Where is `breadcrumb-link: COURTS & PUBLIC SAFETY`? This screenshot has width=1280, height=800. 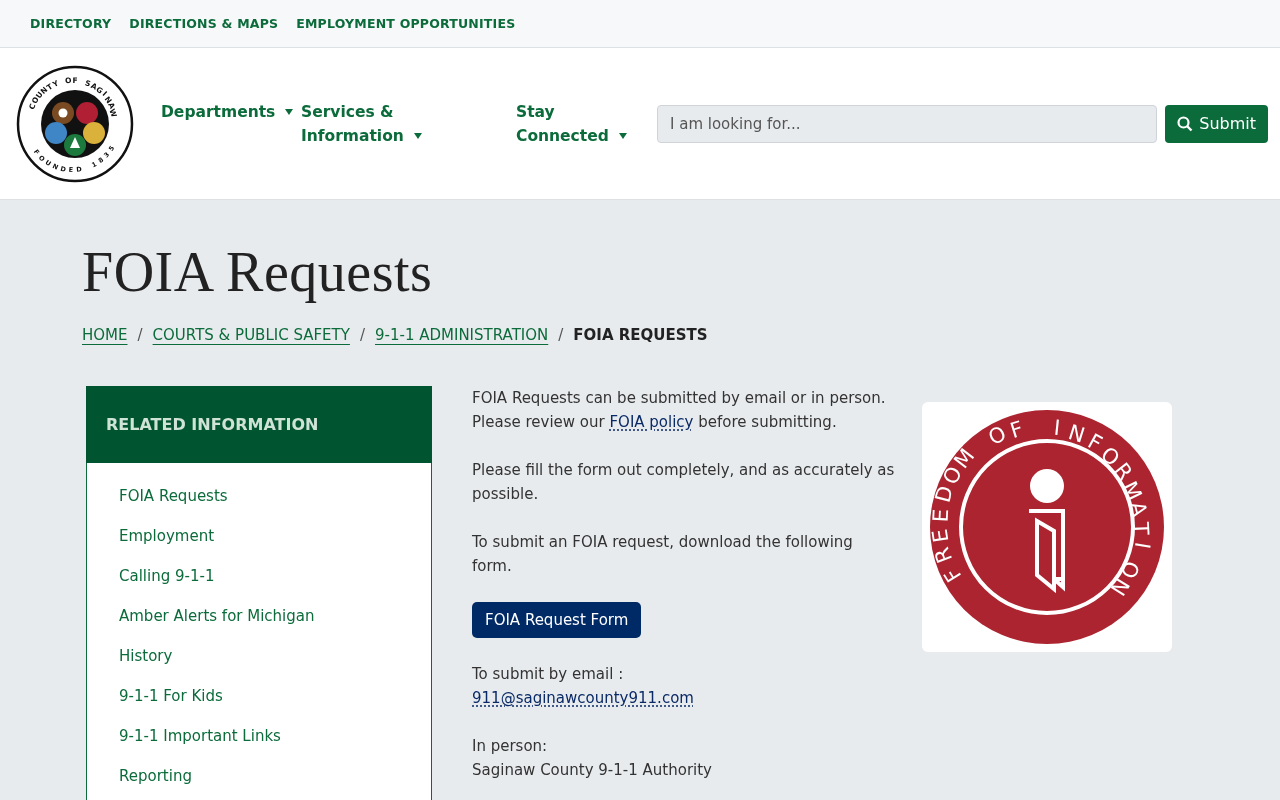
breadcrumb-link: COURTS & PUBLIC SAFETY is located at coordinates (251, 335).